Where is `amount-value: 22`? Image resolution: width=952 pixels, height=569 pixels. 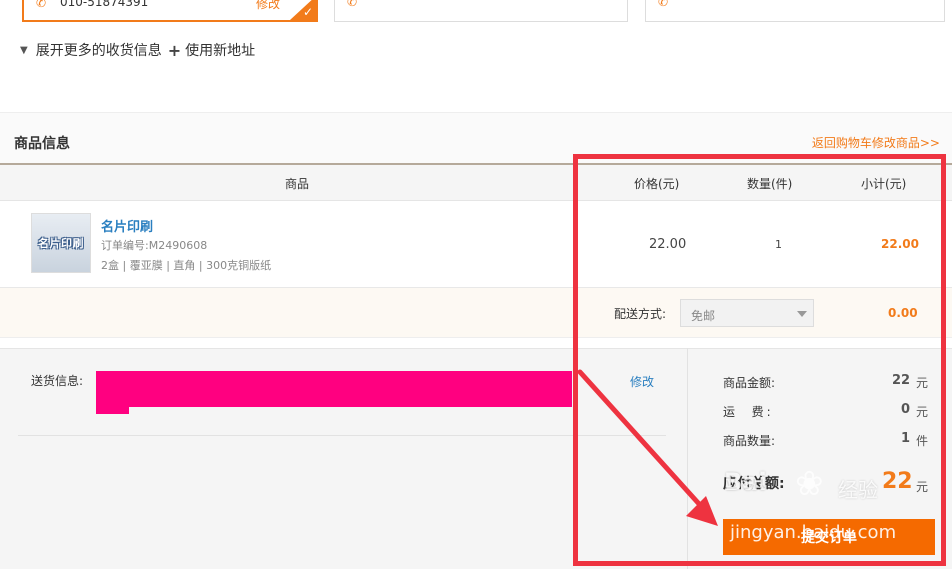 amount-value: 22 is located at coordinates (901, 380).